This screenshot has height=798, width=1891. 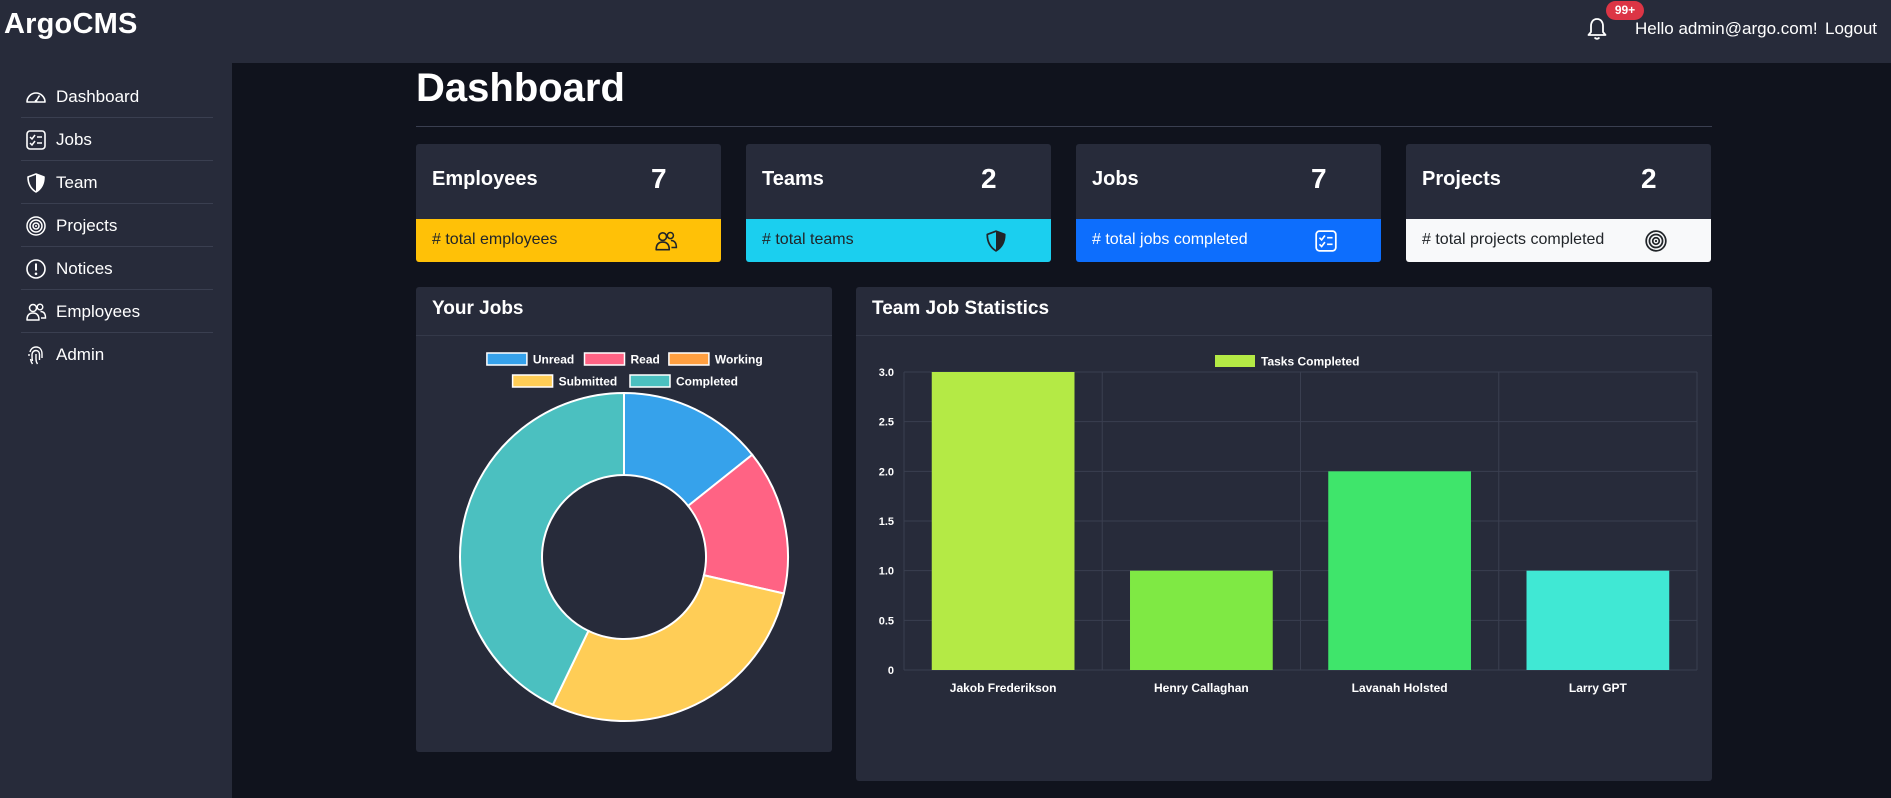 What do you see at coordinates (1310, 362) in the screenshot?
I see `legend-label: Tasks Completed` at bounding box center [1310, 362].